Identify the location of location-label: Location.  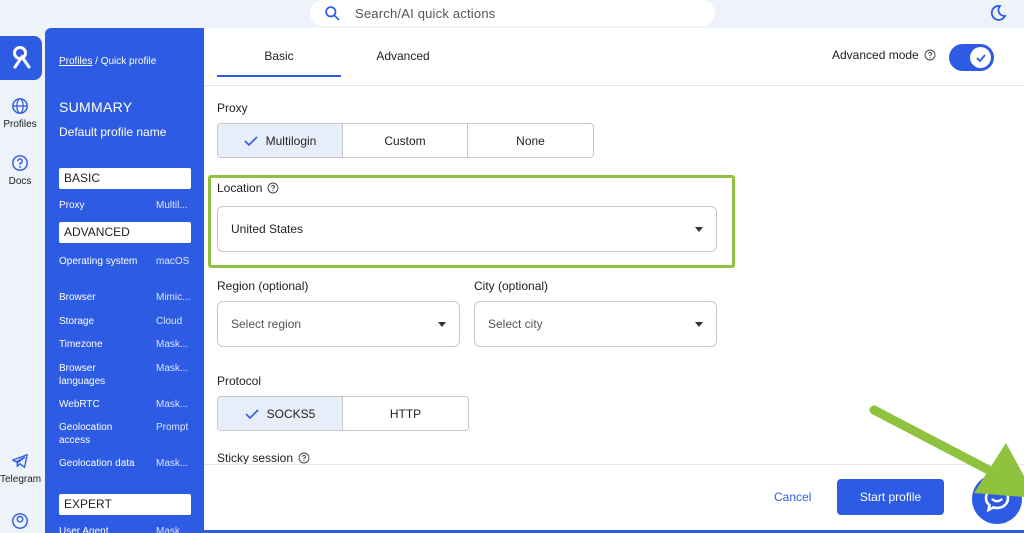
(240, 188).